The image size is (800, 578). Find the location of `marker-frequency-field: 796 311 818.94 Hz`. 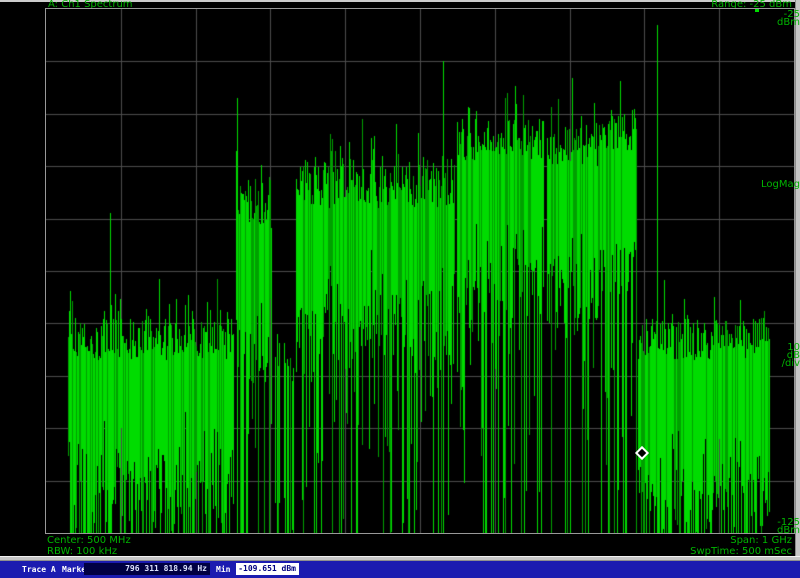

marker-frequency-field: 796 311 818.94 Hz is located at coordinates (147, 569).